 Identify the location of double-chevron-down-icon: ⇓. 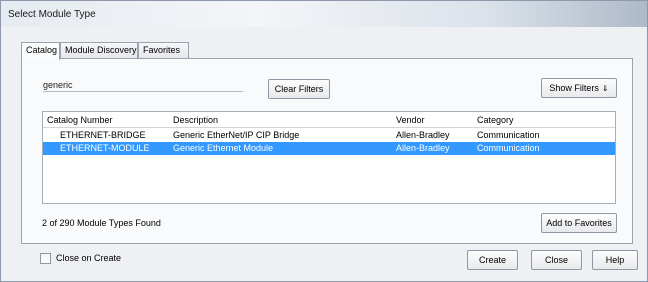
(605, 88).